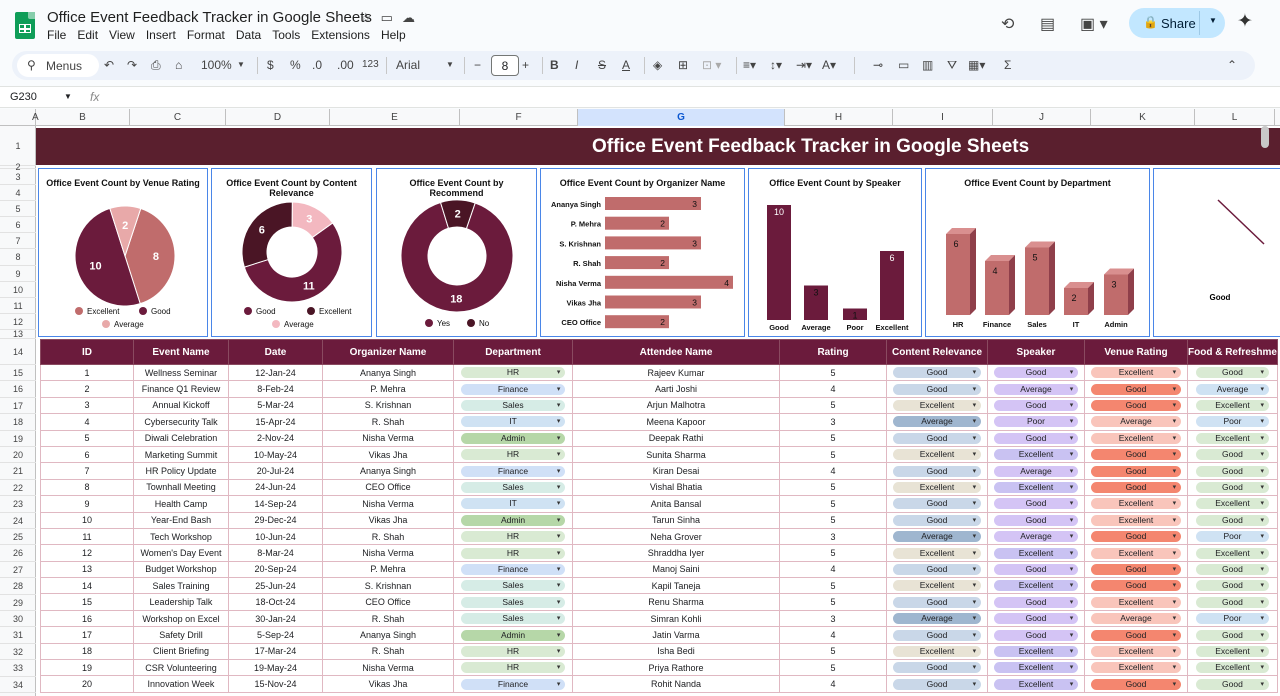 This screenshot has height=696, width=1280. Describe the element at coordinates (513, 520) in the screenshot. I see `department-dropdown: Admin` at that location.